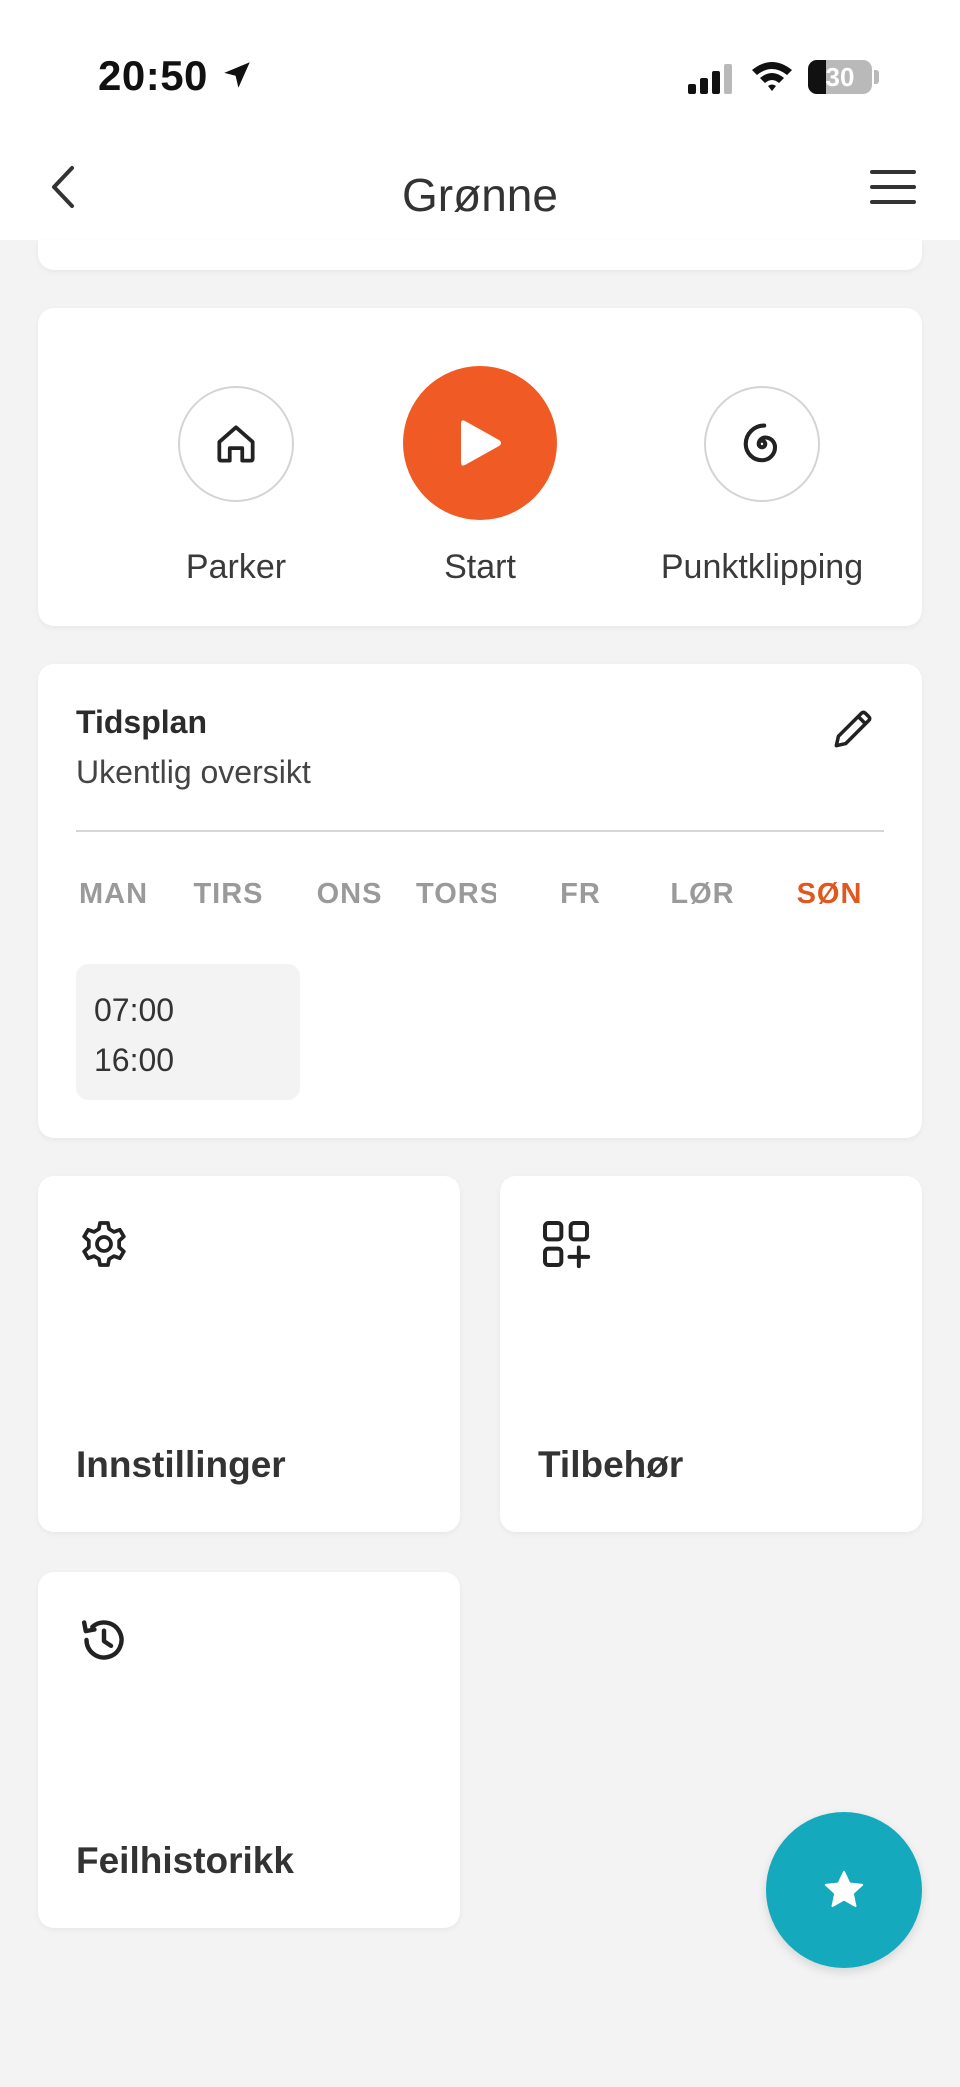 The image size is (960, 2087). I want to click on start-action: Start, so click(480, 467).